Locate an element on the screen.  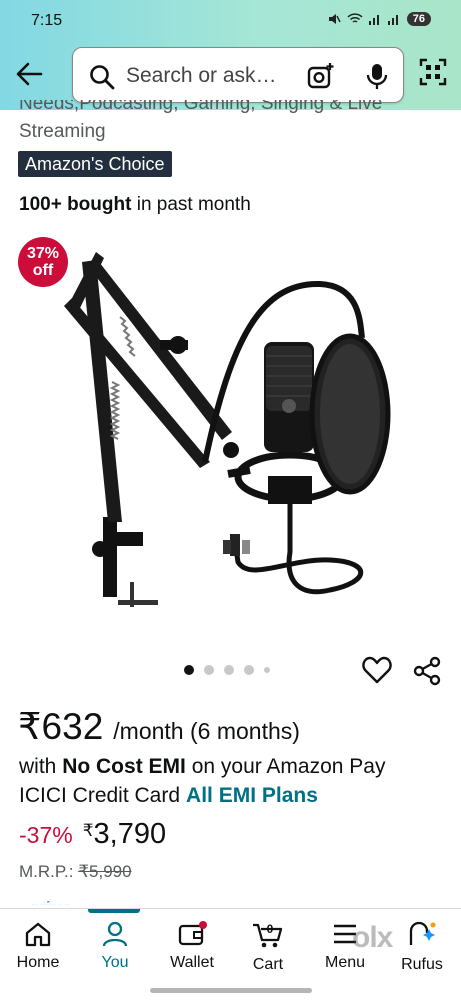
discount-percent: -37% is located at coordinates (46, 835).